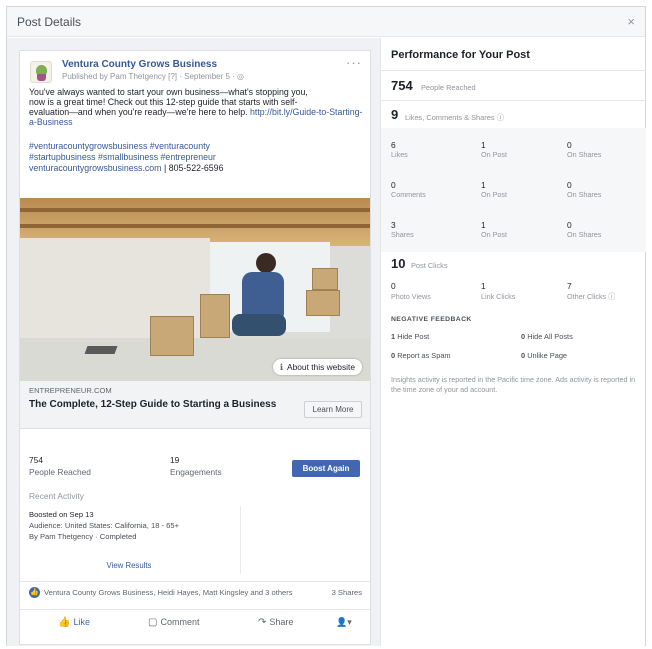  What do you see at coordinates (591, 296) in the screenshot?
I see `other-clicks-label: Other Clicks ⓘ` at bounding box center [591, 296].